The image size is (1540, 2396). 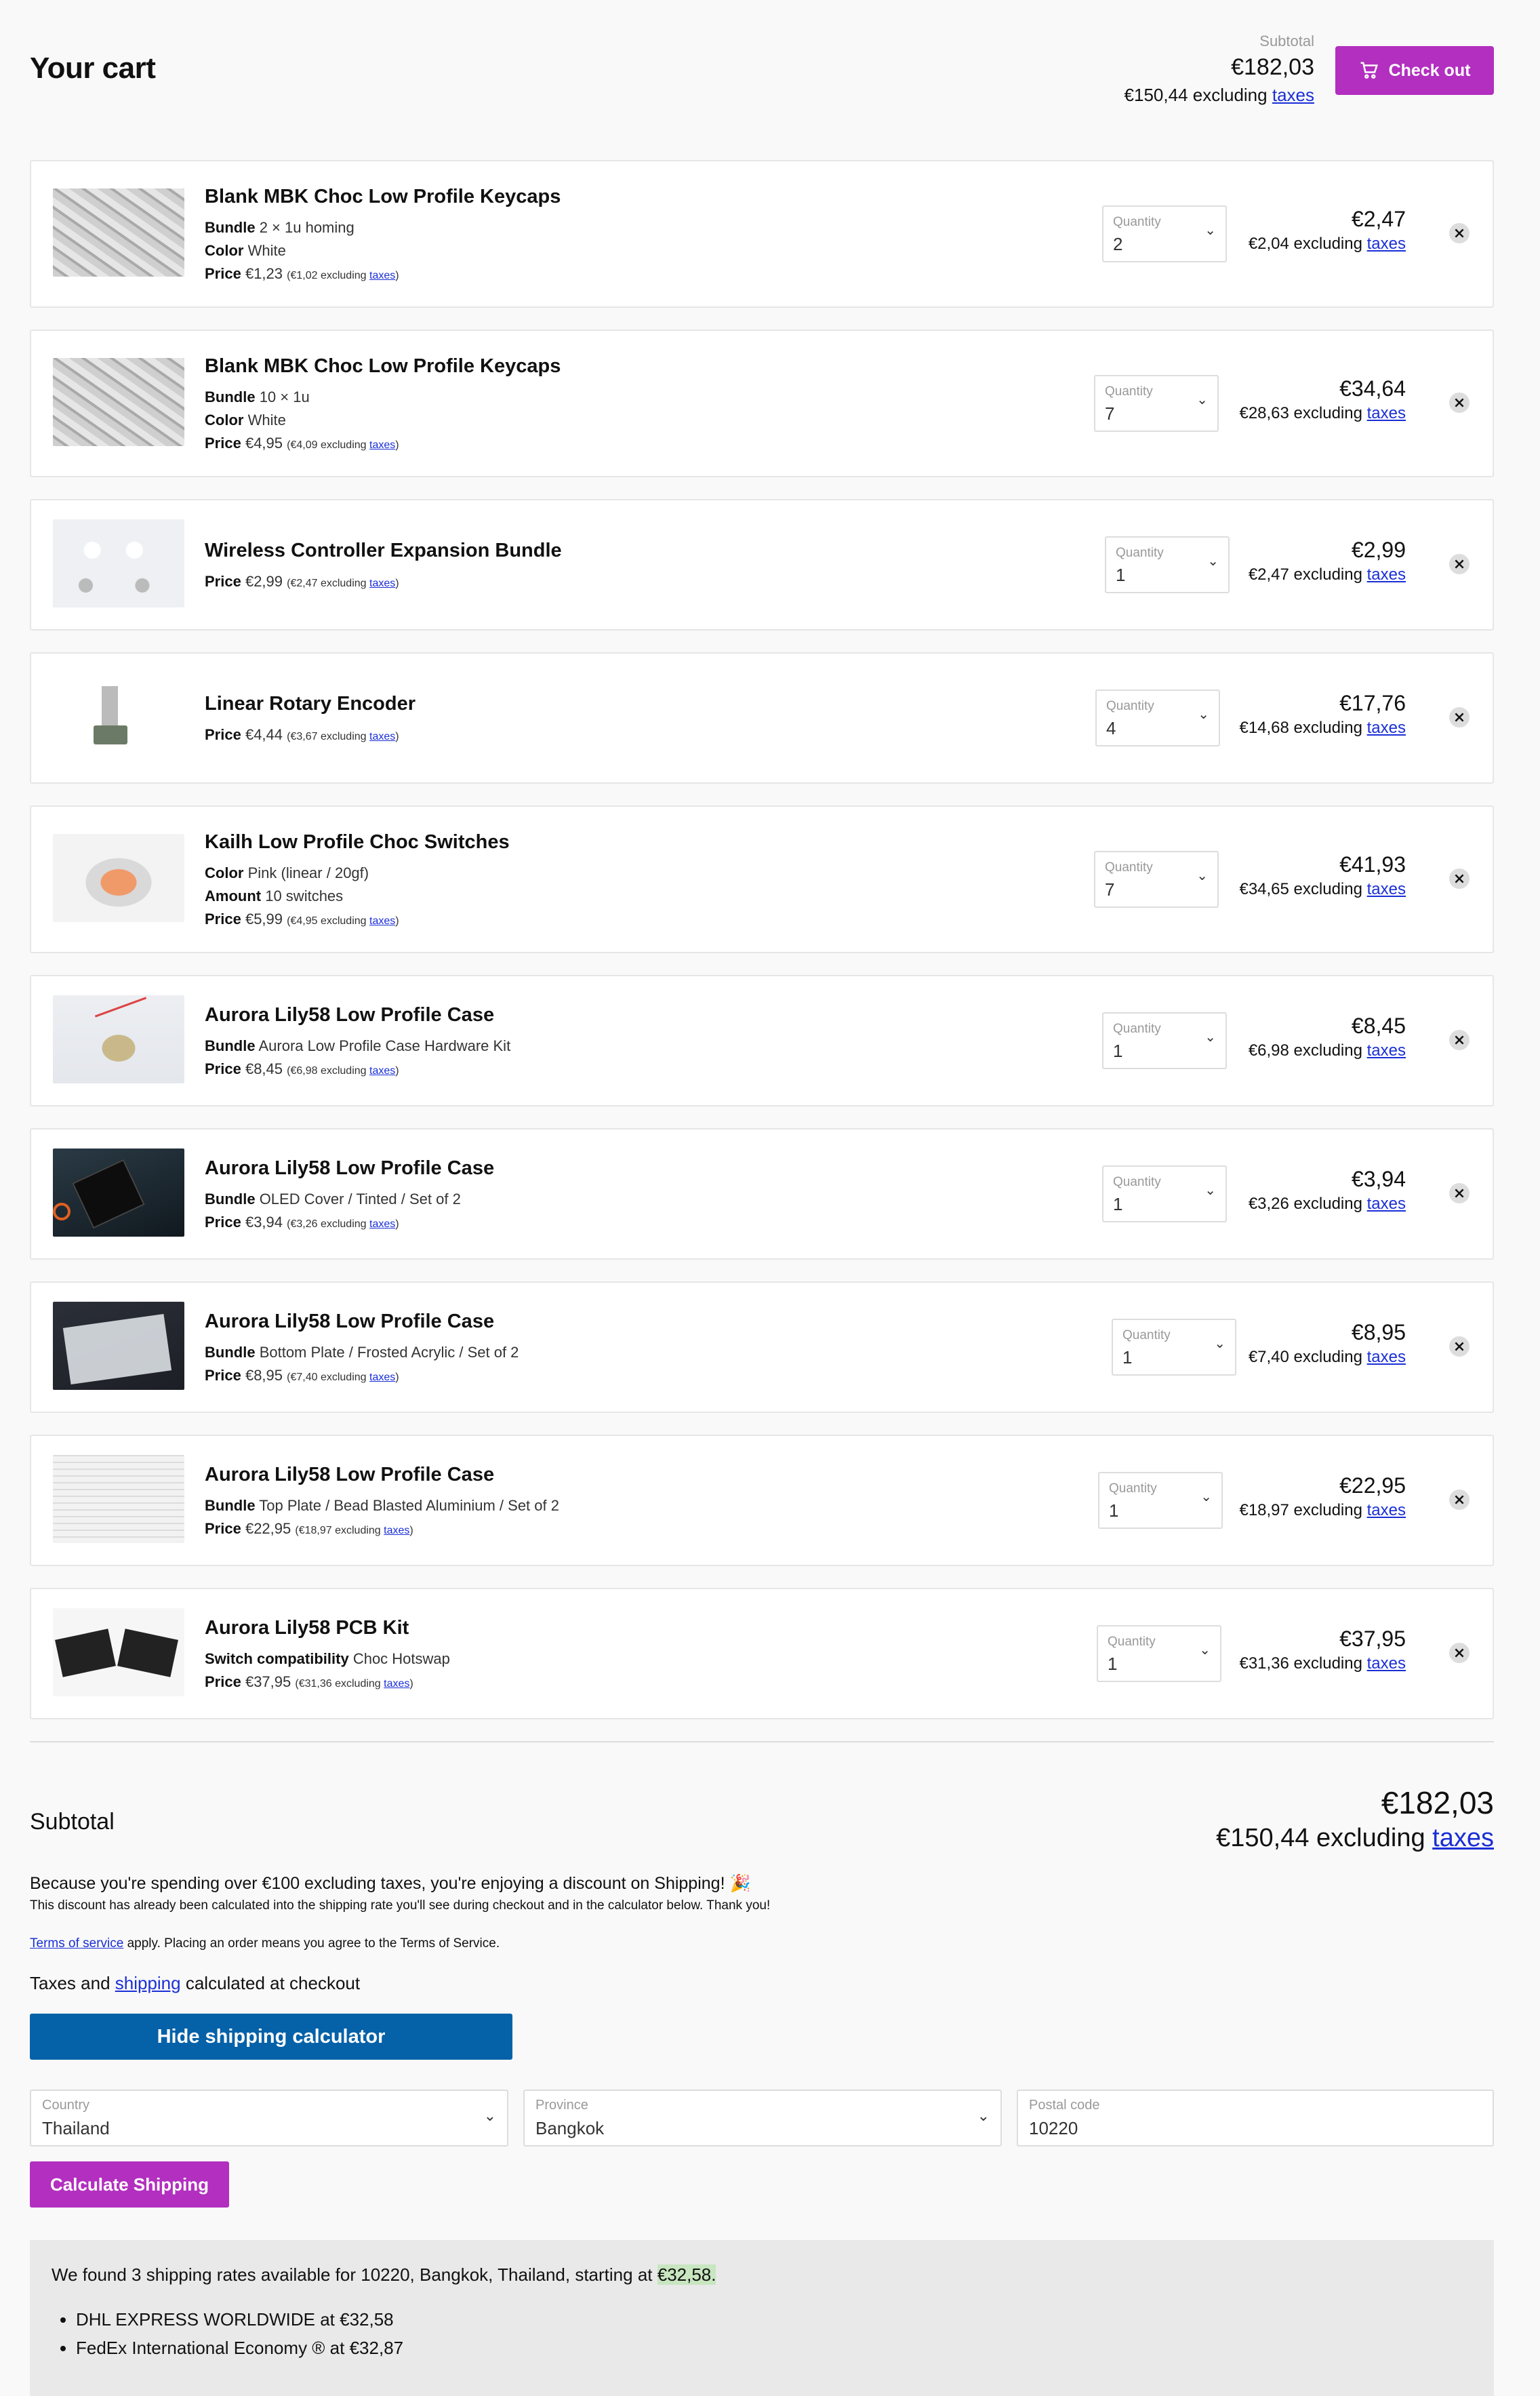 I want to click on quantity-select: Quantity 4 ⌄, so click(x=1158, y=718).